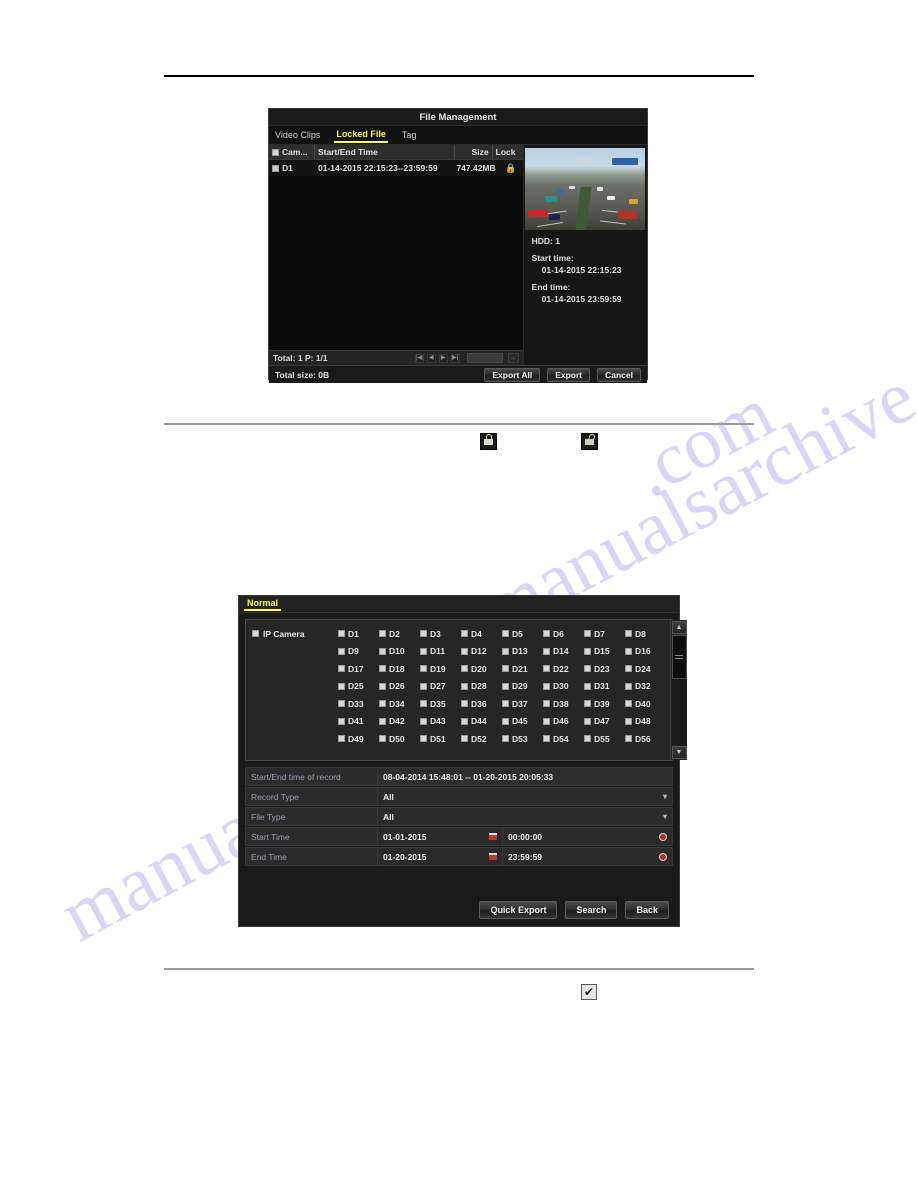 The width and height of the screenshot is (918, 1188). Describe the element at coordinates (563, 739) in the screenshot. I see `camera-item-d54: D54` at that location.